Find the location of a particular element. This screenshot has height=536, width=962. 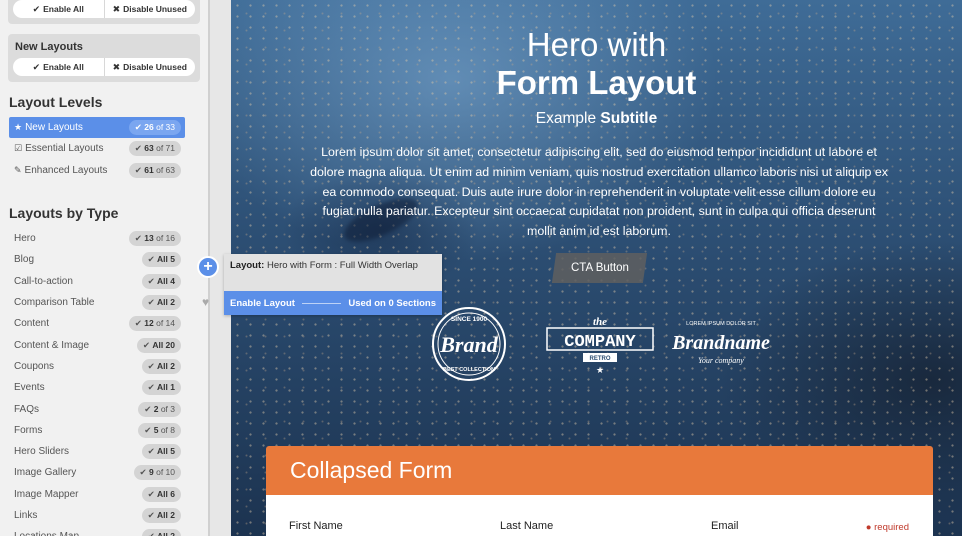

row-label-wrap: ✎ Enhanced Layouts is located at coordinates (60, 170).